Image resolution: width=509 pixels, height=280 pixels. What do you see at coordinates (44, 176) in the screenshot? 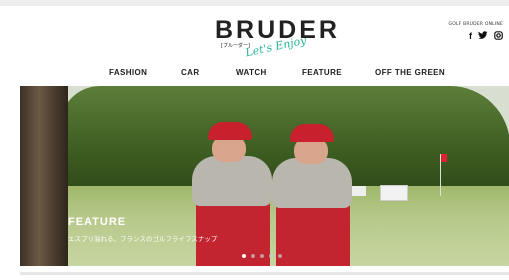
I see `tree-trunk` at bounding box center [44, 176].